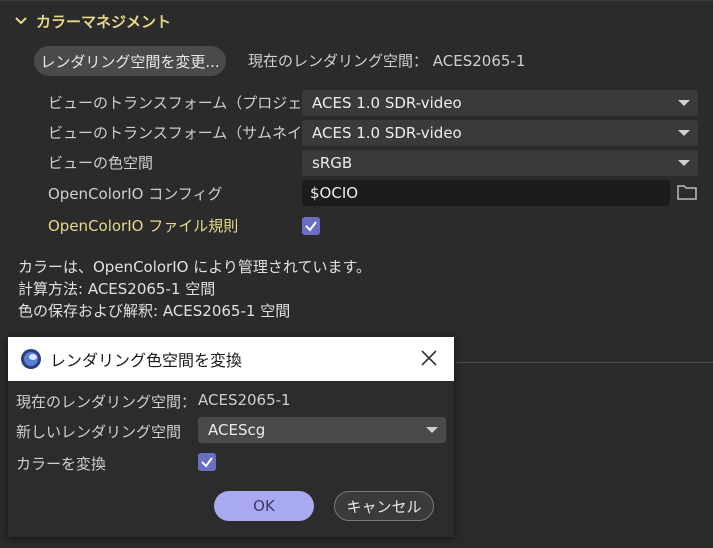 This screenshot has width=713, height=548. I want to click on ocio-file-rules-checkbox, so click(311, 226).